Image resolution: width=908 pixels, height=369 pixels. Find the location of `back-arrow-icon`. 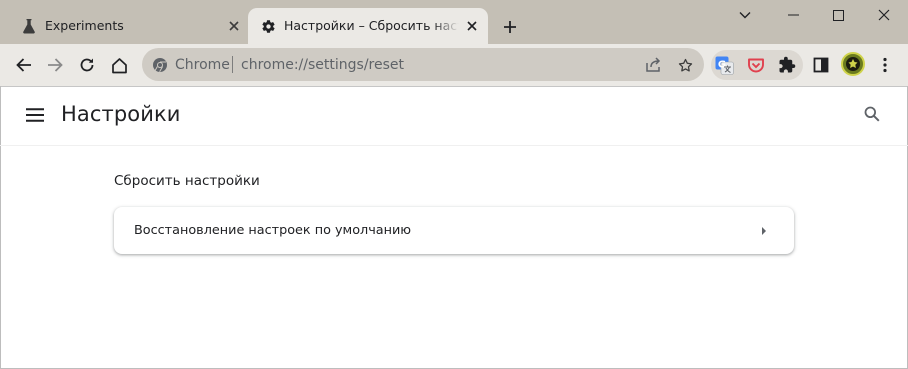

back-arrow-icon is located at coordinates (23, 65).